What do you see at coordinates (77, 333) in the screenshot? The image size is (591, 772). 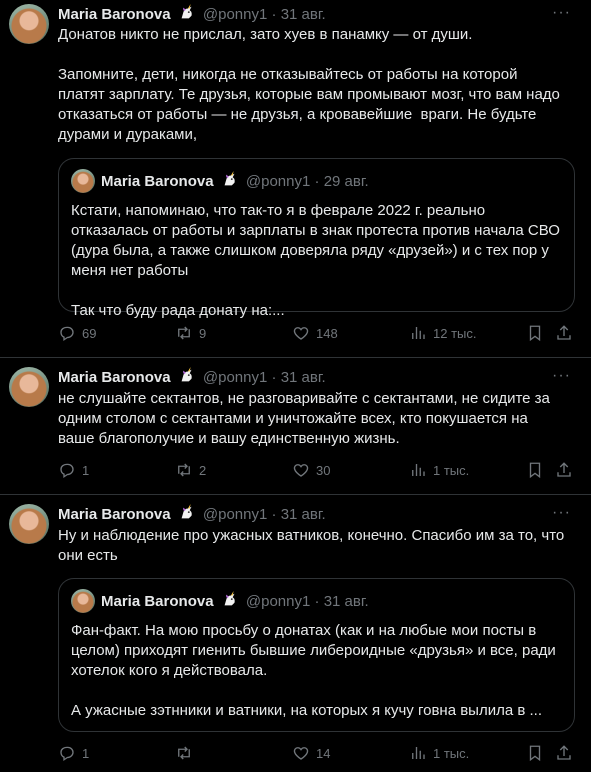 I see `reply-button: 69` at bounding box center [77, 333].